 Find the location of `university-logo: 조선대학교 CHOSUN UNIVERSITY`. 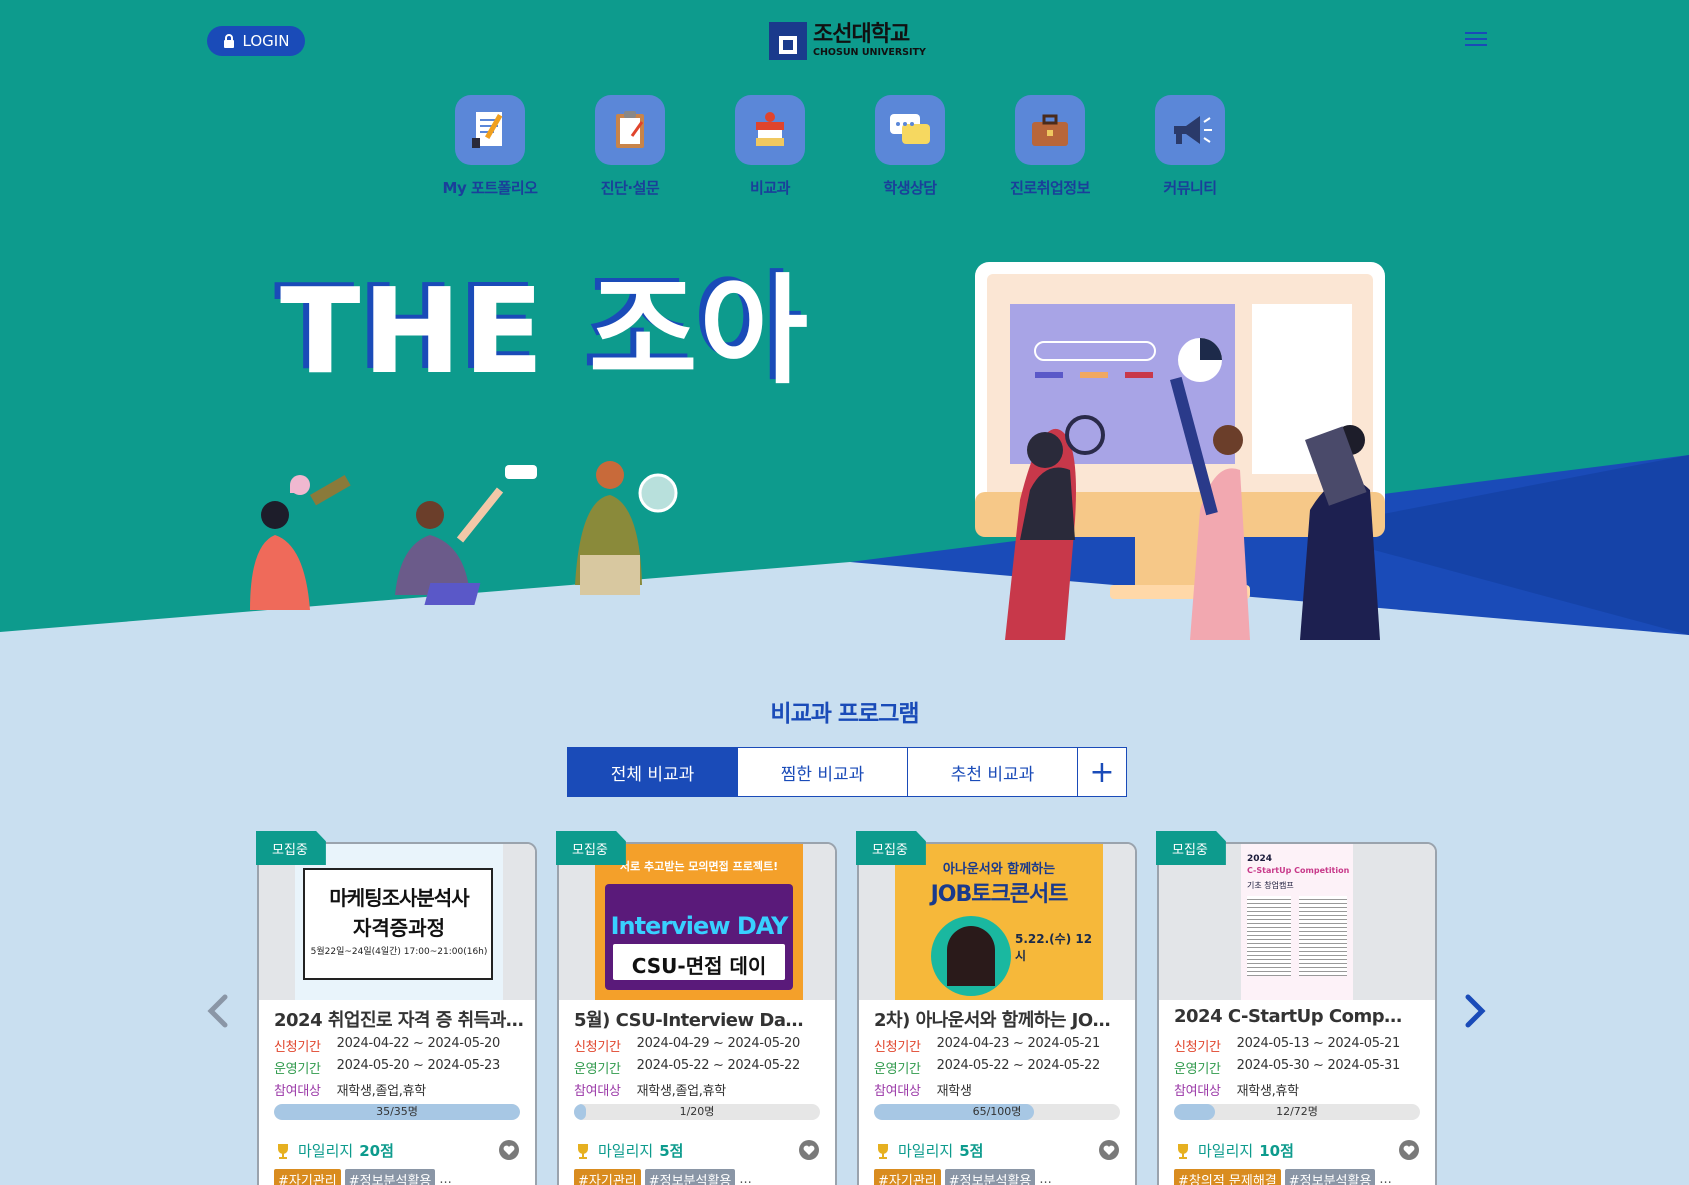

university-logo: 조선대학교 CHOSUN UNIVERSITY is located at coordinates (847, 41).